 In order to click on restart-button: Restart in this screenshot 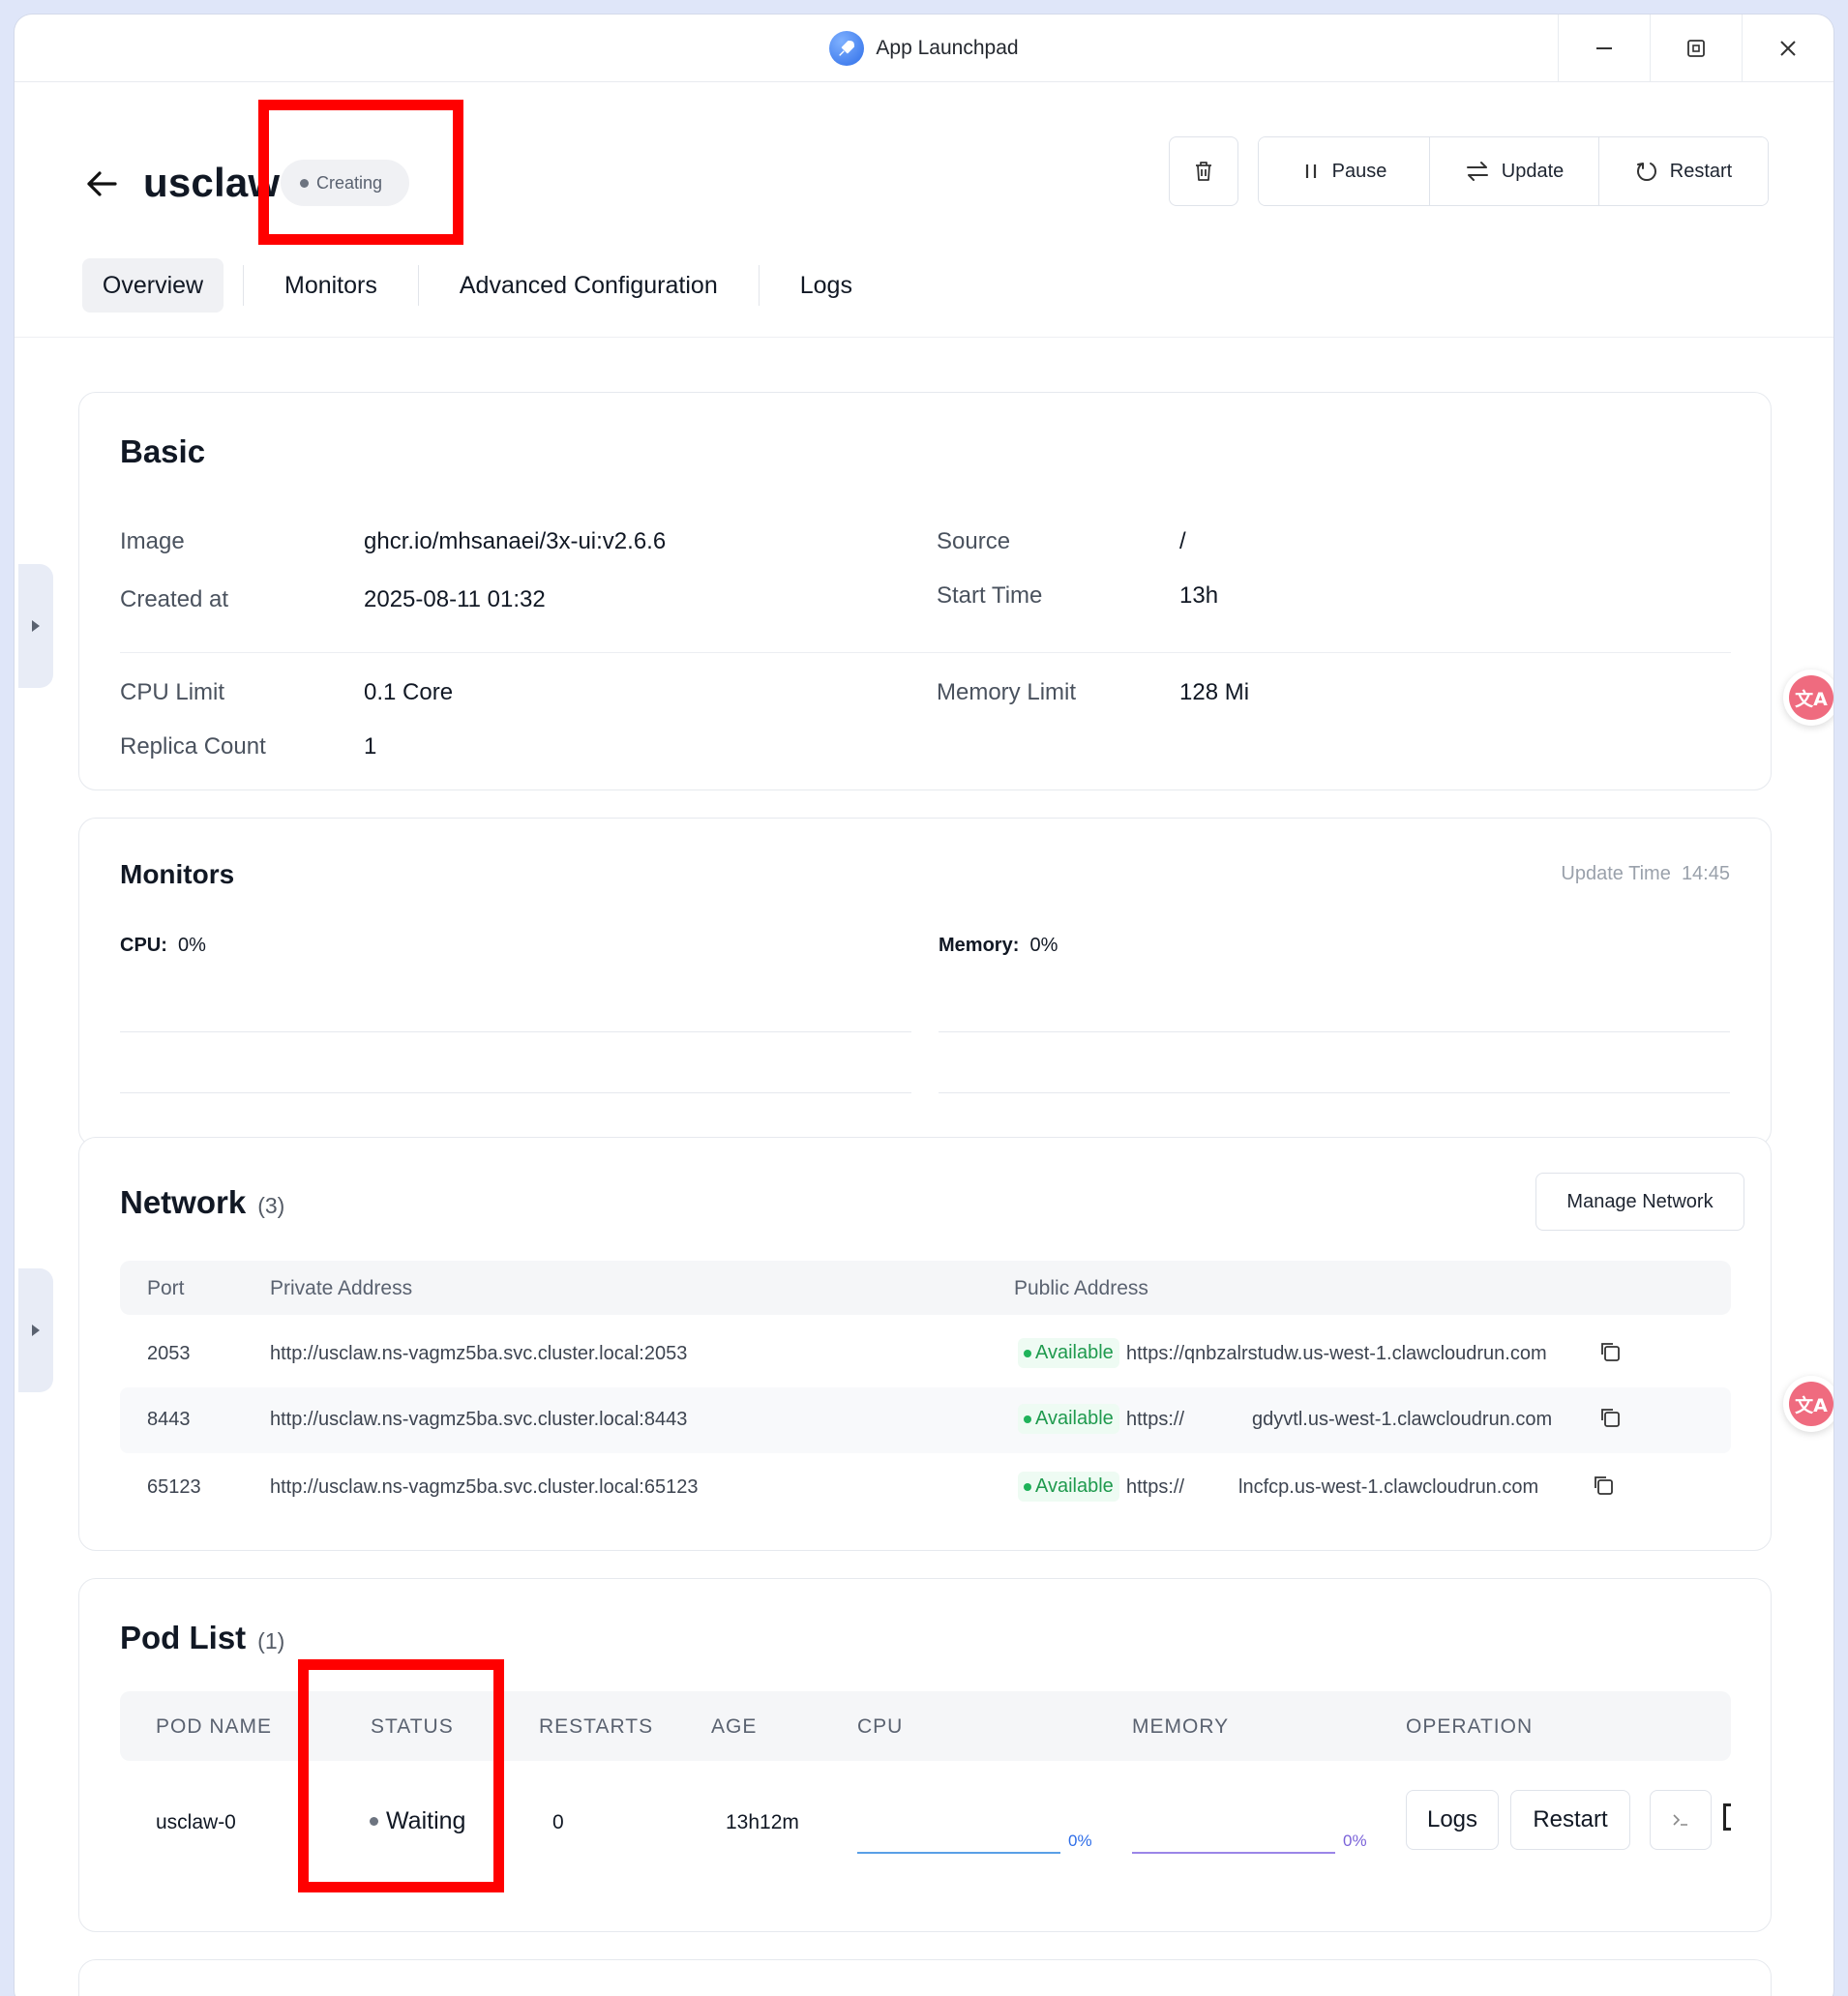, I will do `click(1683, 171)`.